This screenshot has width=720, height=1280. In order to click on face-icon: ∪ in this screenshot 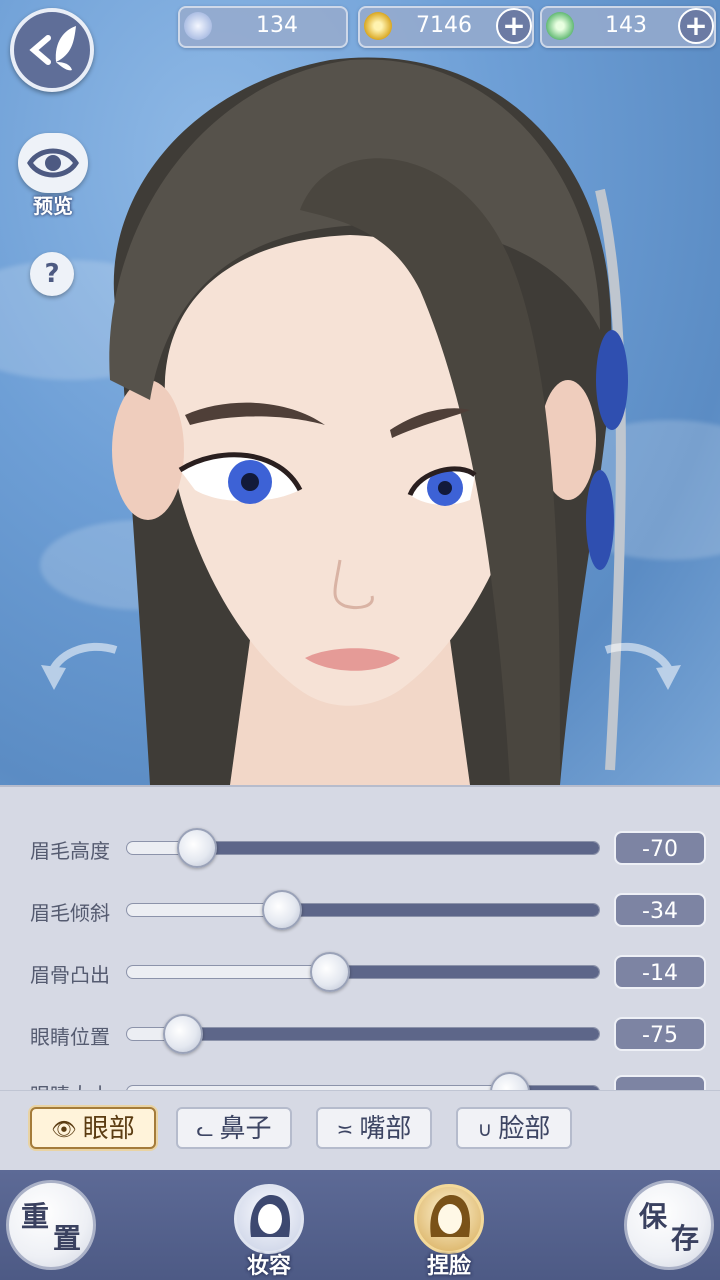, I will do `click(485, 1129)`.